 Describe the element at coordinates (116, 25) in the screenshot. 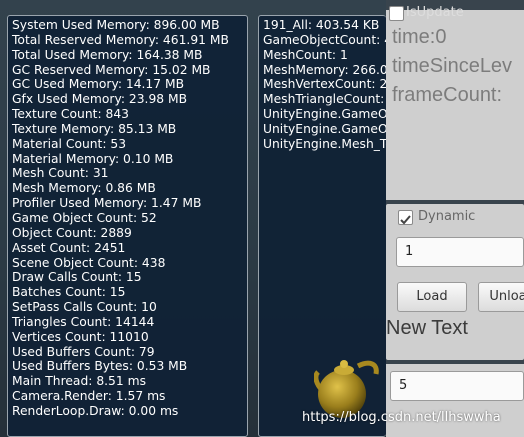

I see `stat-line: System Used Memory: 896.00 MB` at that location.